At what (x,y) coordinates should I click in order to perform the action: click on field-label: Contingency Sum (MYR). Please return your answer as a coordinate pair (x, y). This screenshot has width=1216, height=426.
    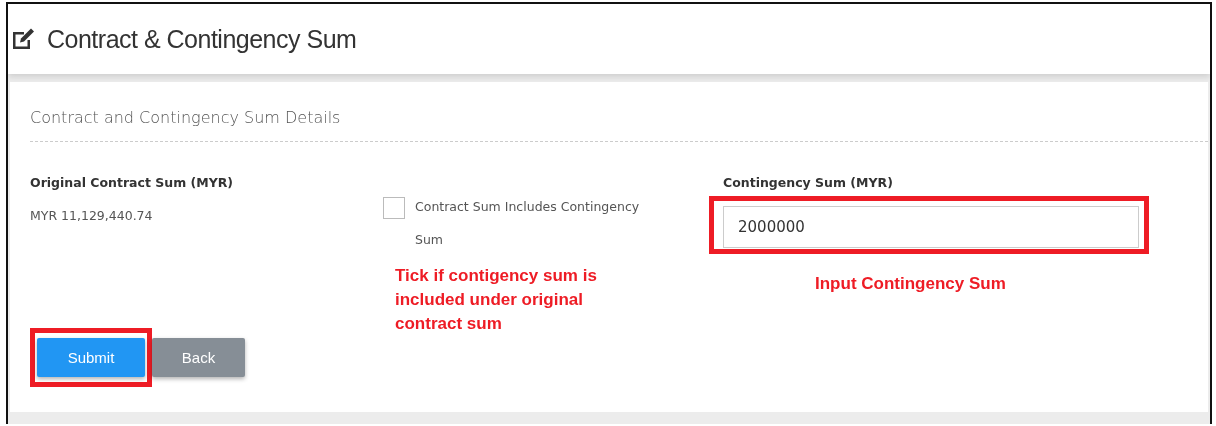
    Looking at the image, I should click on (808, 182).